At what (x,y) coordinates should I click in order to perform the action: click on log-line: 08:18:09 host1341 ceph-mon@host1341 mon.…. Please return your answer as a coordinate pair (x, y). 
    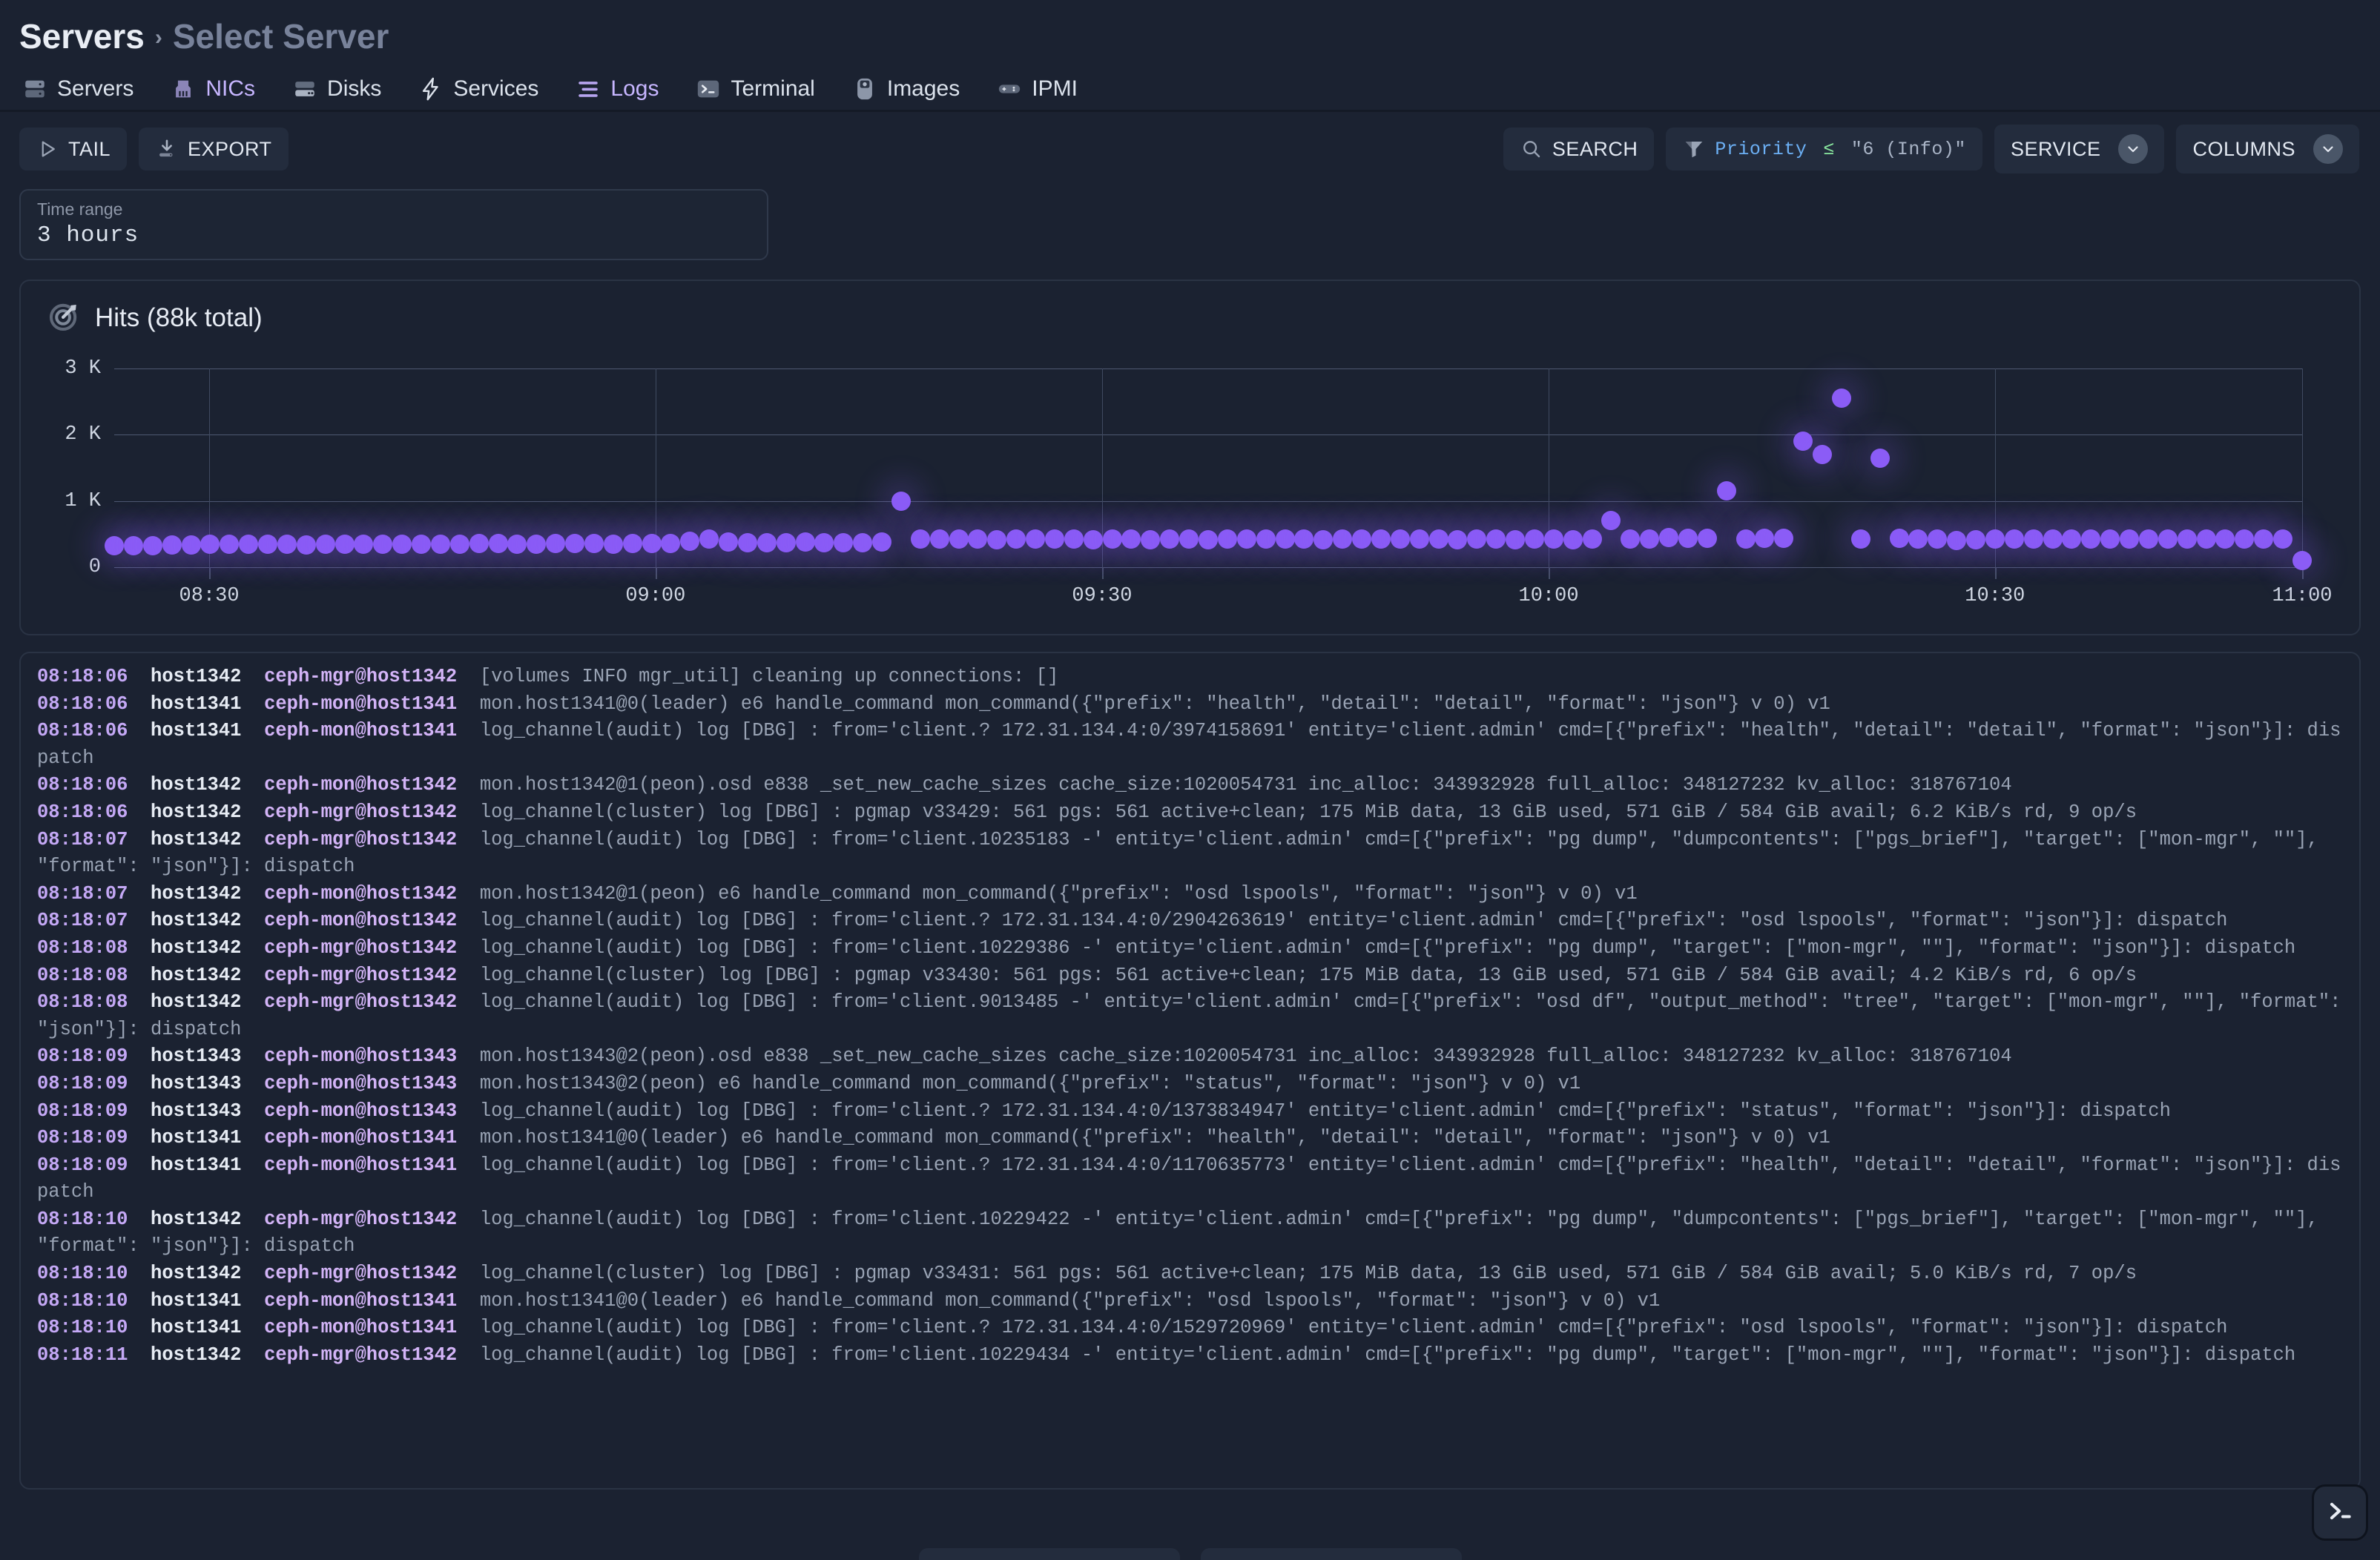
    Looking at the image, I should click on (1190, 1138).